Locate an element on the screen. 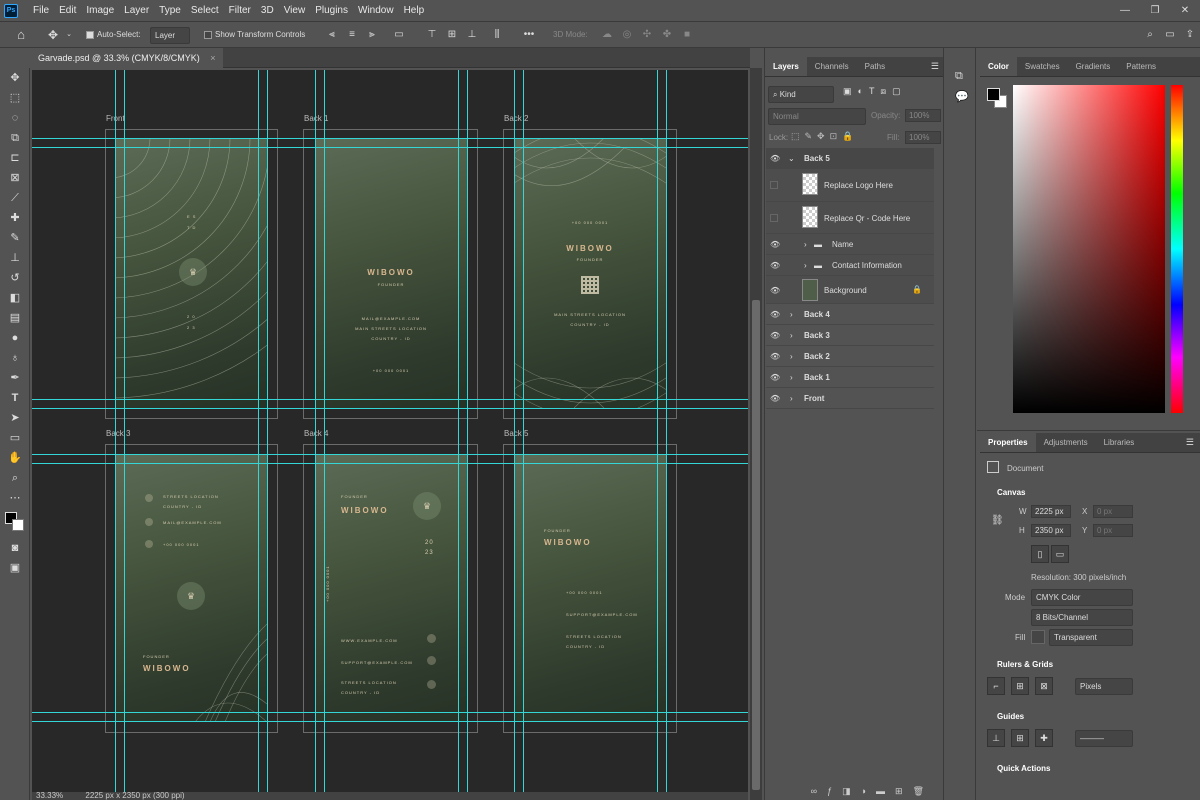 The width and height of the screenshot is (1200, 800). tab-color: Color is located at coordinates (998, 66).